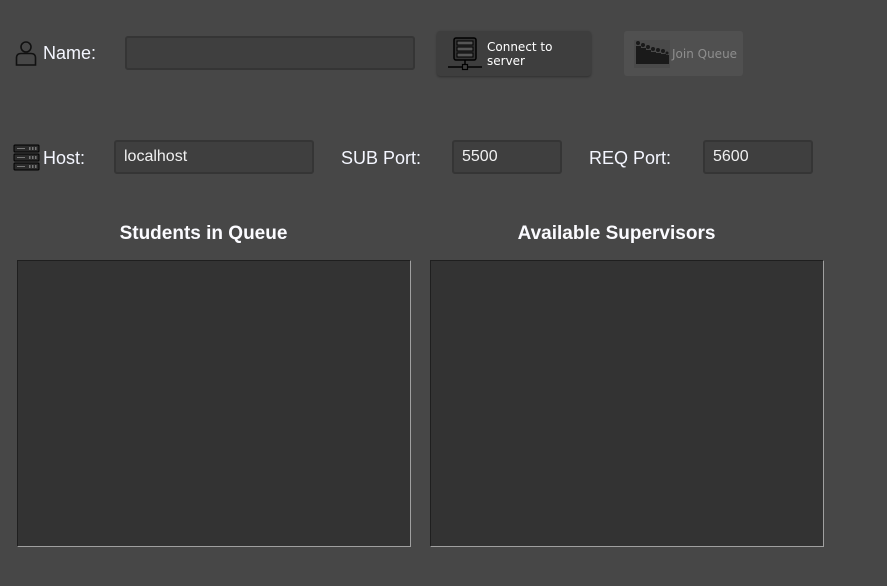 Image resolution: width=887 pixels, height=586 pixels. Describe the element at coordinates (465, 54) in the screenshot. I see `server-network-icon` at that location.